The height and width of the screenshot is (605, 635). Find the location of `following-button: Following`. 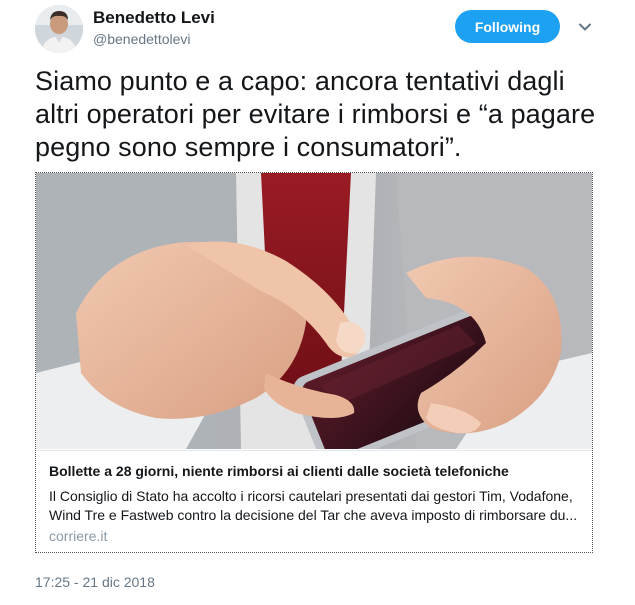

following-button: Following is located at coordinates (507, 26).